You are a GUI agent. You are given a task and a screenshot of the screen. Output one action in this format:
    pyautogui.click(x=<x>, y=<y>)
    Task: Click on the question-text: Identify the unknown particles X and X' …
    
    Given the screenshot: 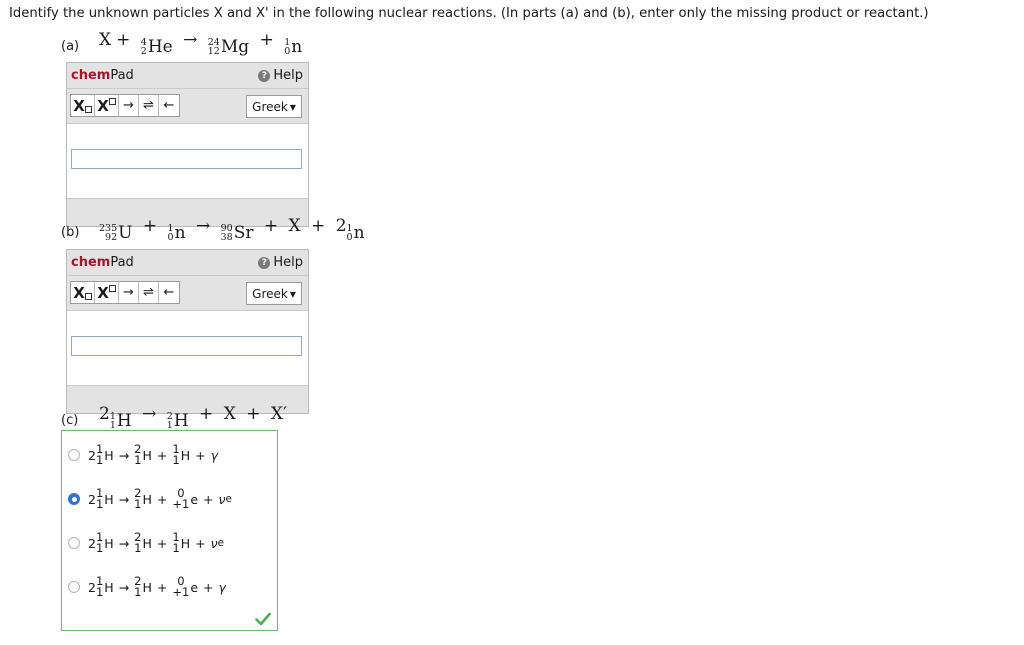 What is the action you would take?
    pyautogui.click(x=469, y=13)
    